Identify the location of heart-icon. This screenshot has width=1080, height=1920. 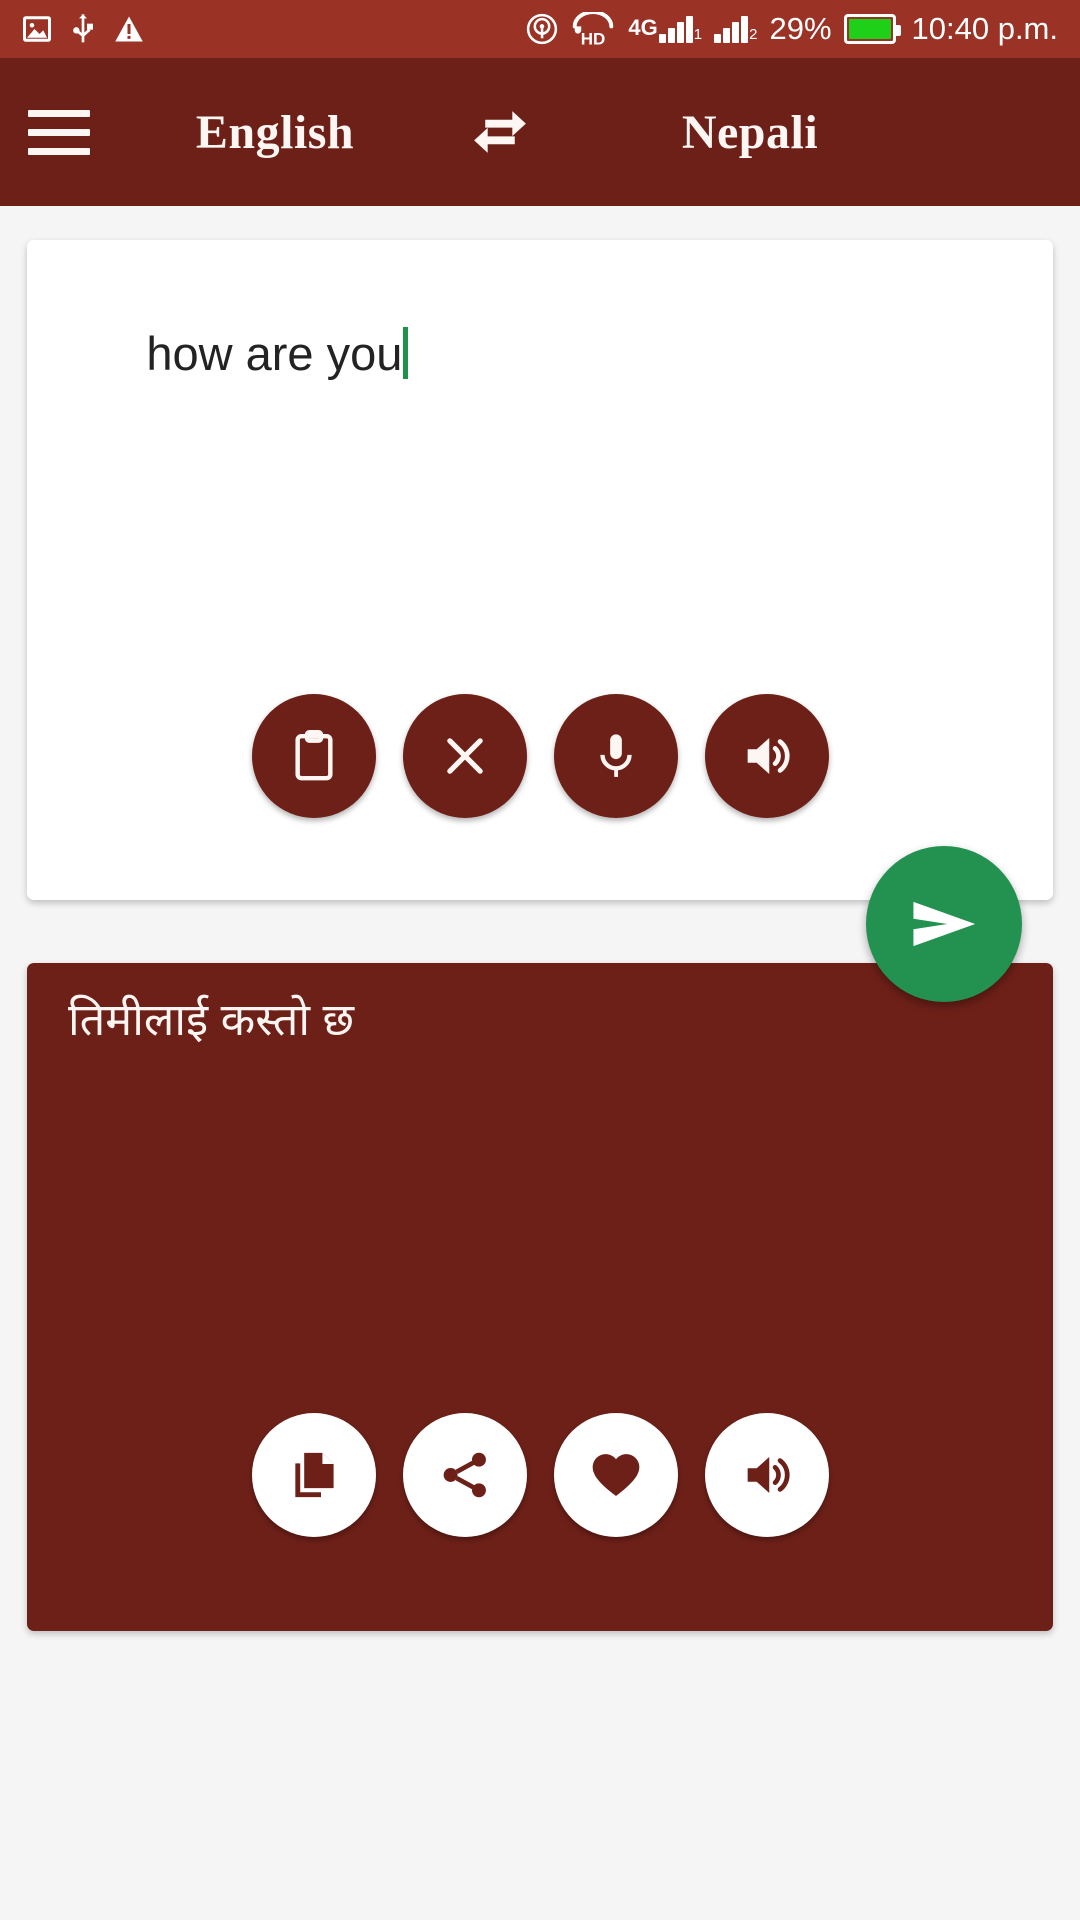
(616, 1475).